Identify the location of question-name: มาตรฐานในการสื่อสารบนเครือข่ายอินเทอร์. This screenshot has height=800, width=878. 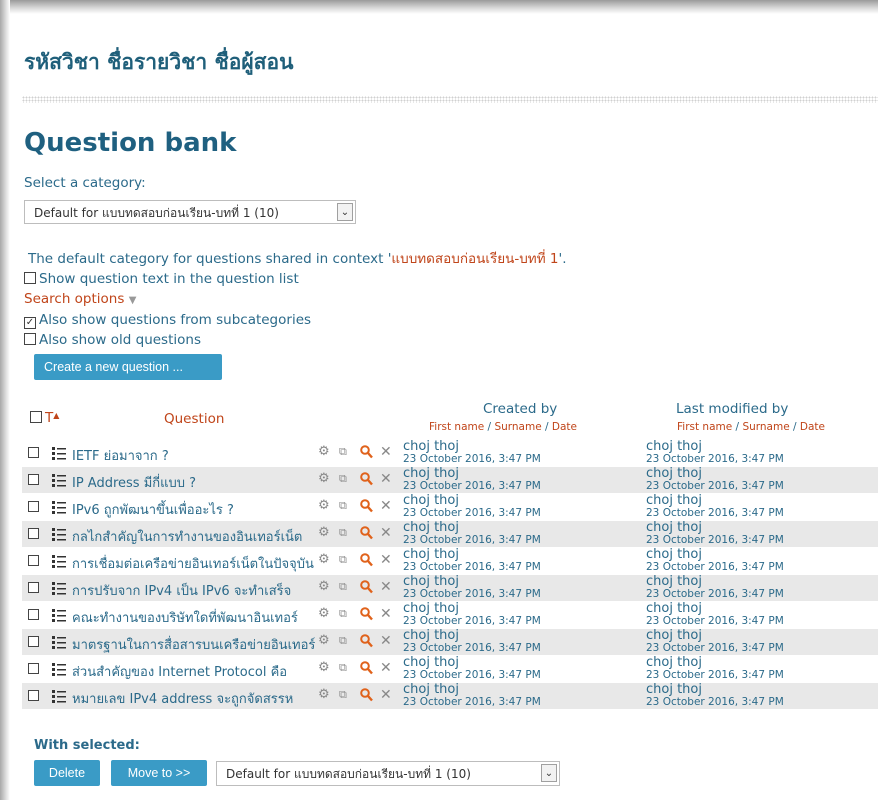
(197, 644).